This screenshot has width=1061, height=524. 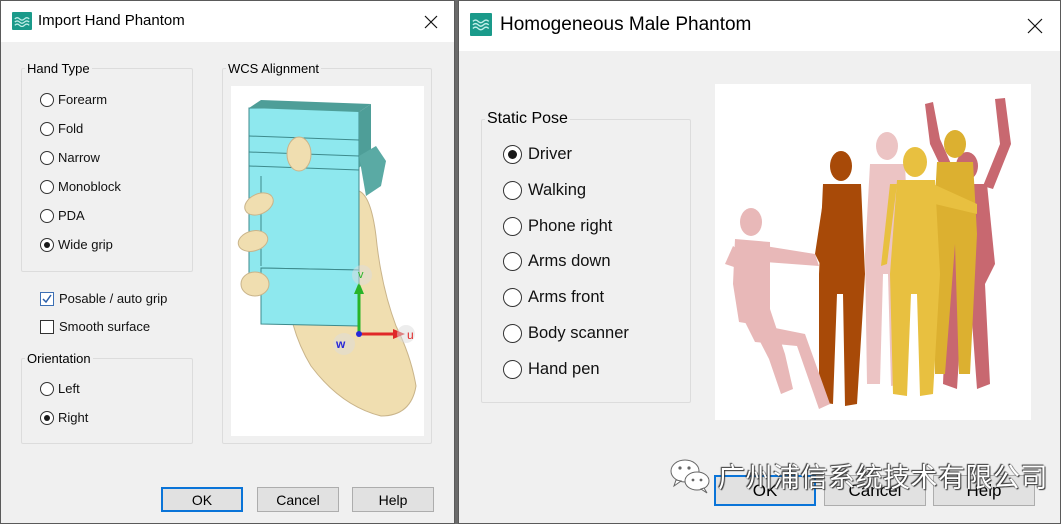 I want to click on v-axis-label: v, so click(x=361, y=275).